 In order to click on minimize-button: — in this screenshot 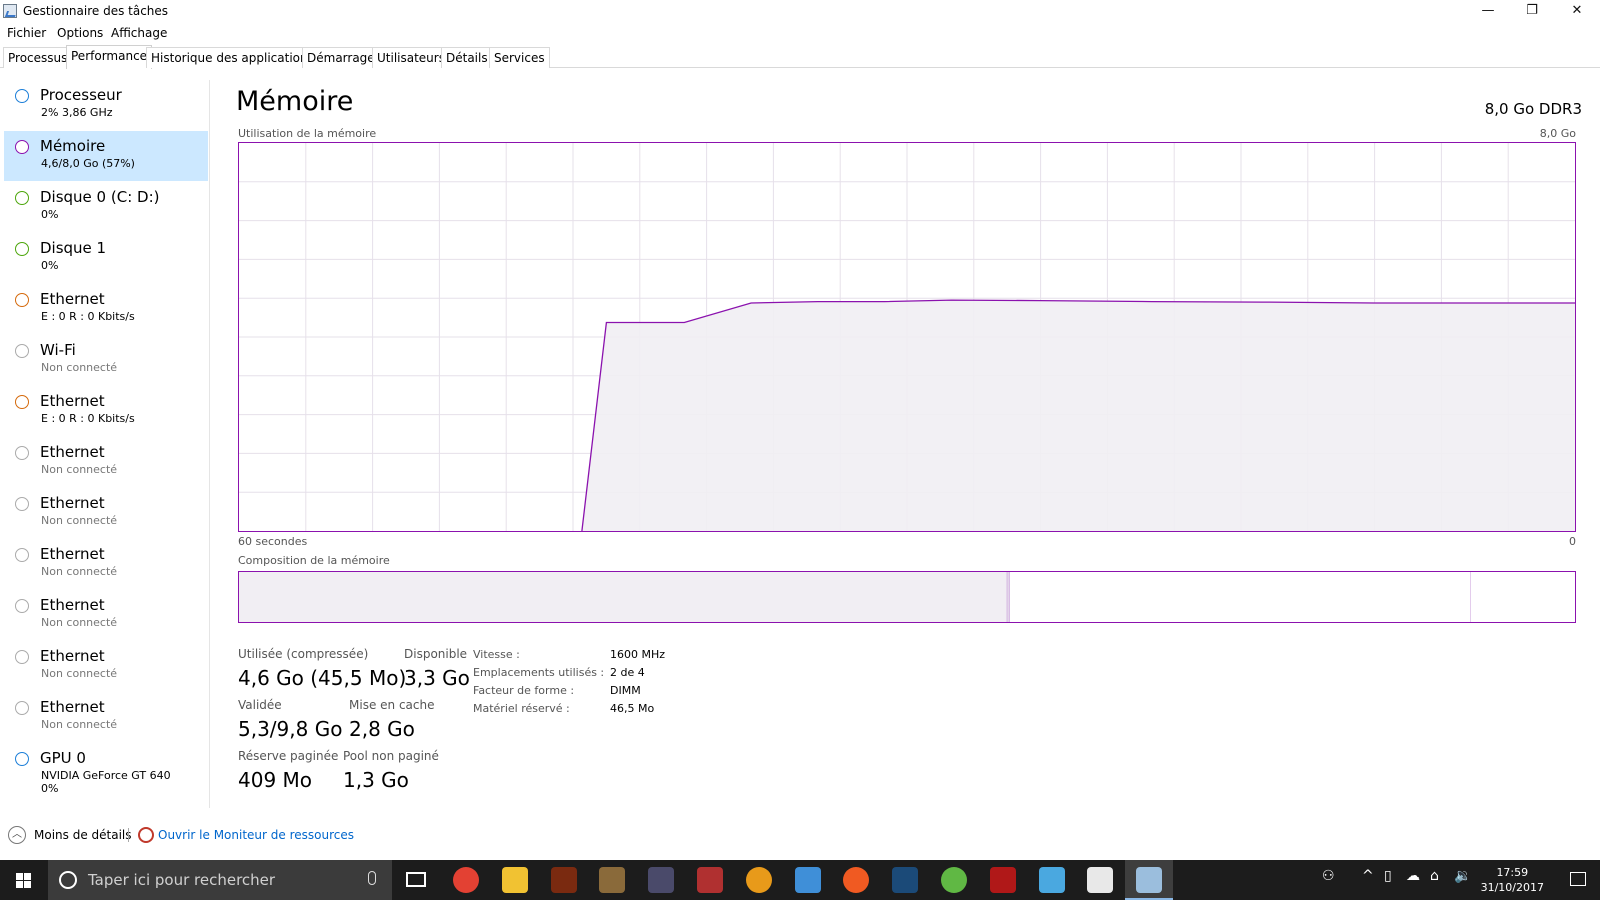, I will do `click(1488, 11)`.